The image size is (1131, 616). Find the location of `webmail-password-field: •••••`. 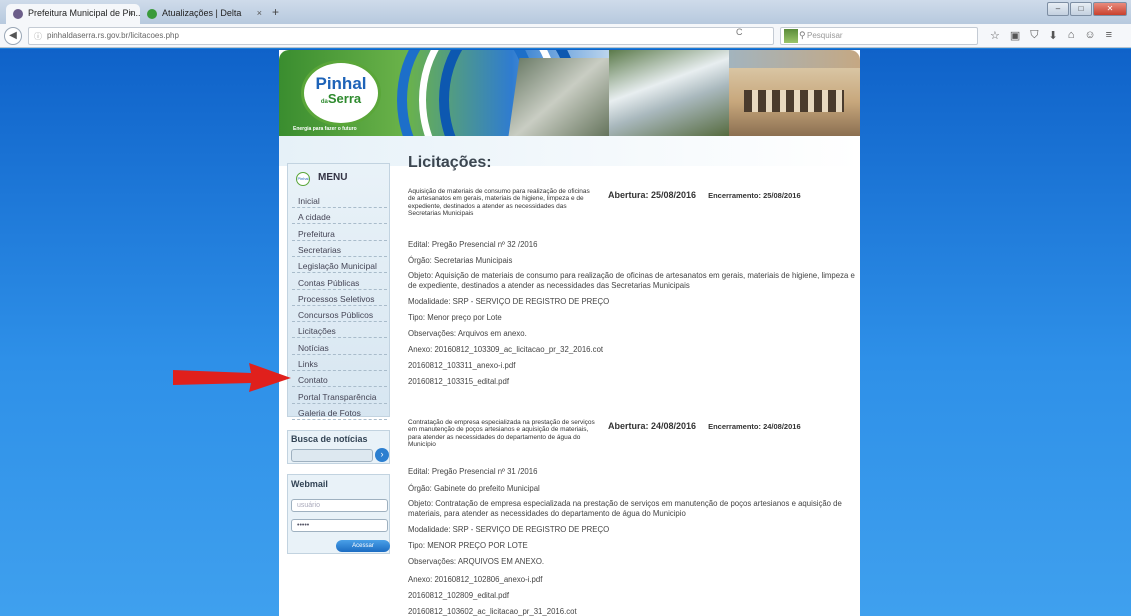

webmail-password-field: ••••• is located at coordinates (339, 525).